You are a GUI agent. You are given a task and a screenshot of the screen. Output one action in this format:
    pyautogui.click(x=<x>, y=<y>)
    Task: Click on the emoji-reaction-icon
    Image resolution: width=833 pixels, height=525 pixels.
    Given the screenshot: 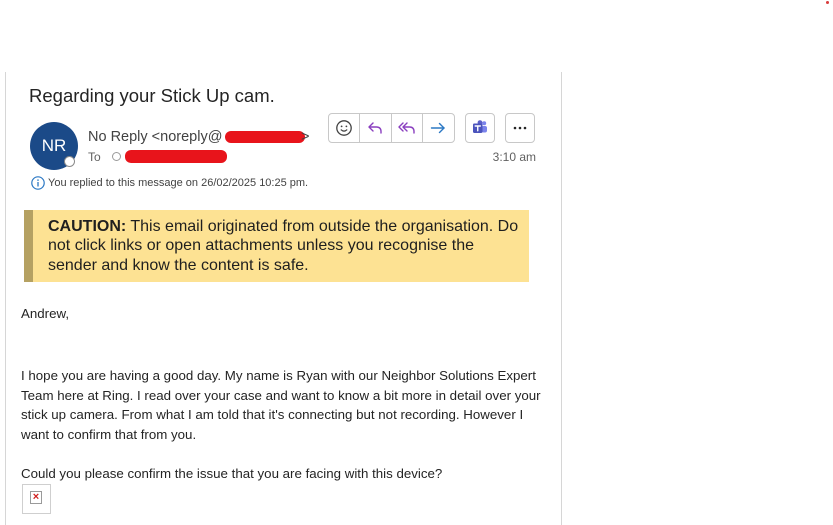 What is the action you would take?
    pyautogui.click(x=344, y=128)
    